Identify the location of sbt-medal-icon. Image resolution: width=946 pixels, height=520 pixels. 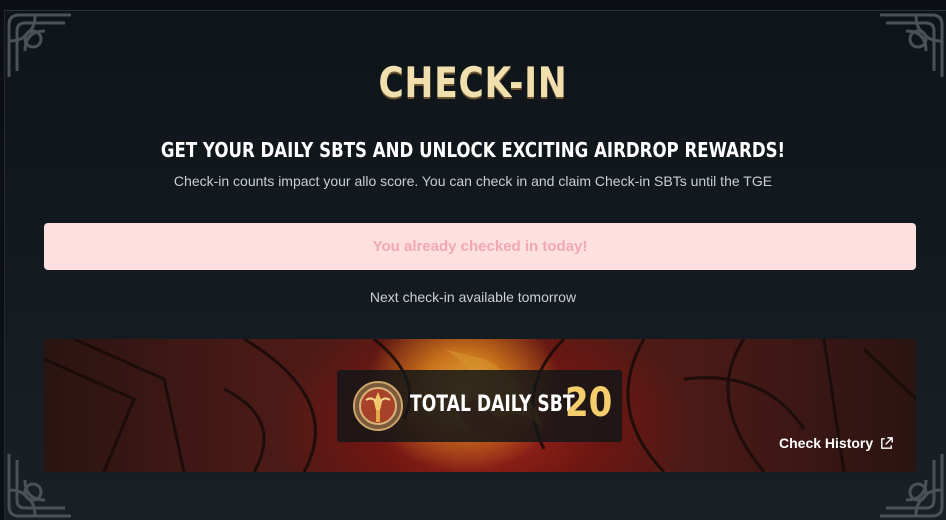
(378, 406).